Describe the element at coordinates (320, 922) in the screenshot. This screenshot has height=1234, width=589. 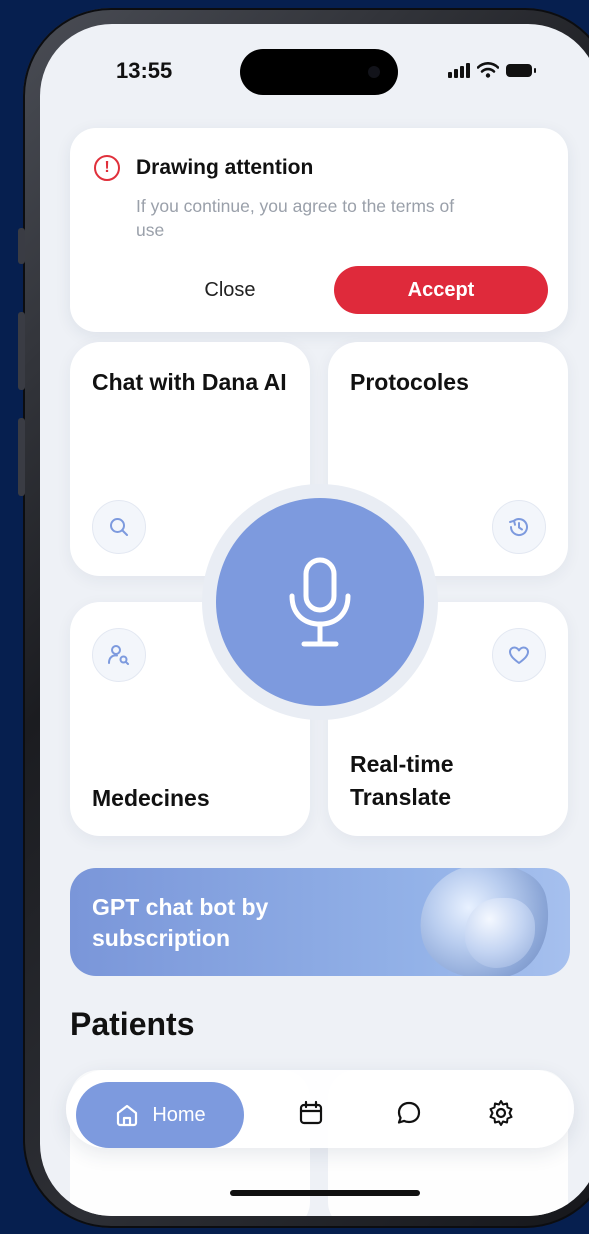
I see `subscription-promo-banner: GPT chat bot by subscription` at that location.